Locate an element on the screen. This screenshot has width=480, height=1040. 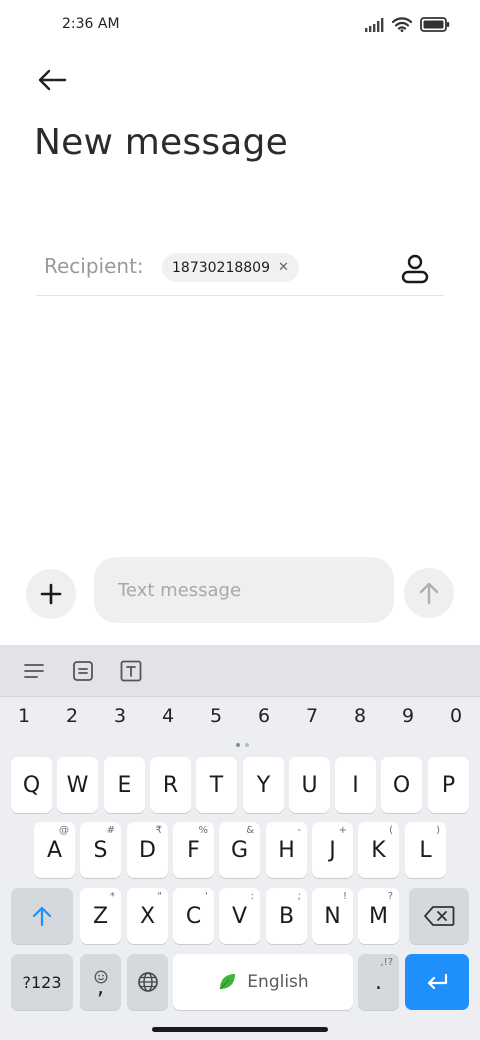
key-c: ' C is located at coordinates (193, 916).